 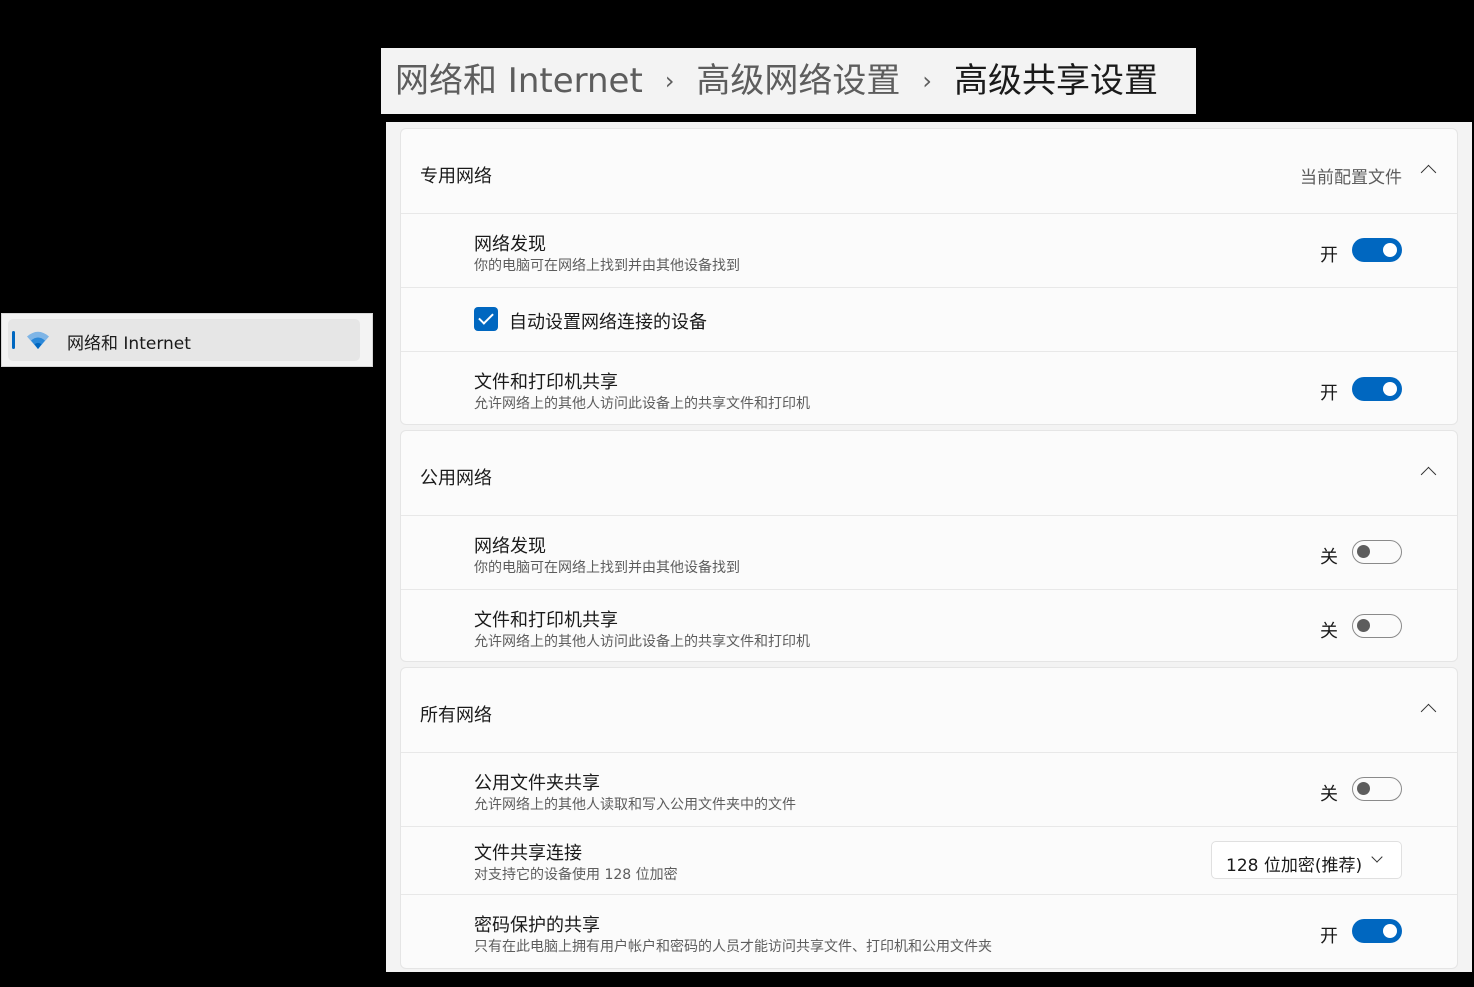 I want to click on setting-title: 公用文件夹共享, so click(x=537, y=783).